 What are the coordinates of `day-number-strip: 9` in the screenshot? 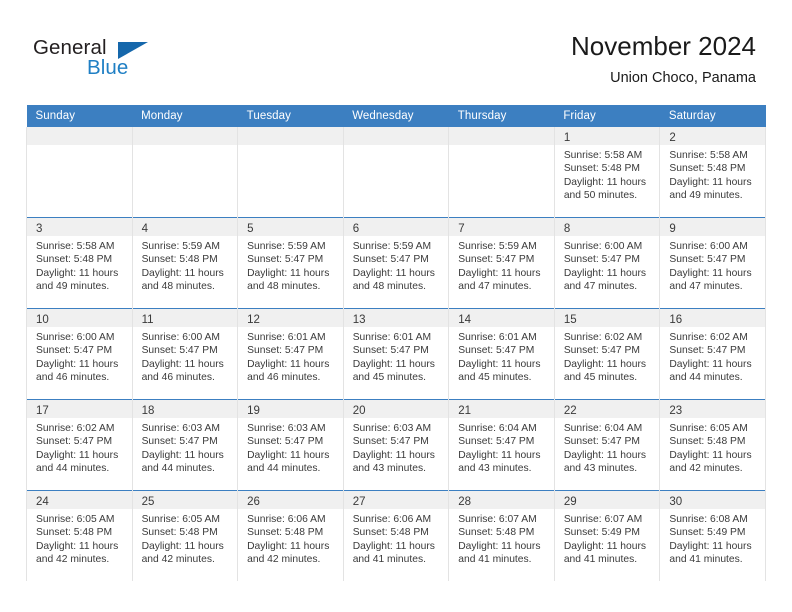 It's located at (712, 227).